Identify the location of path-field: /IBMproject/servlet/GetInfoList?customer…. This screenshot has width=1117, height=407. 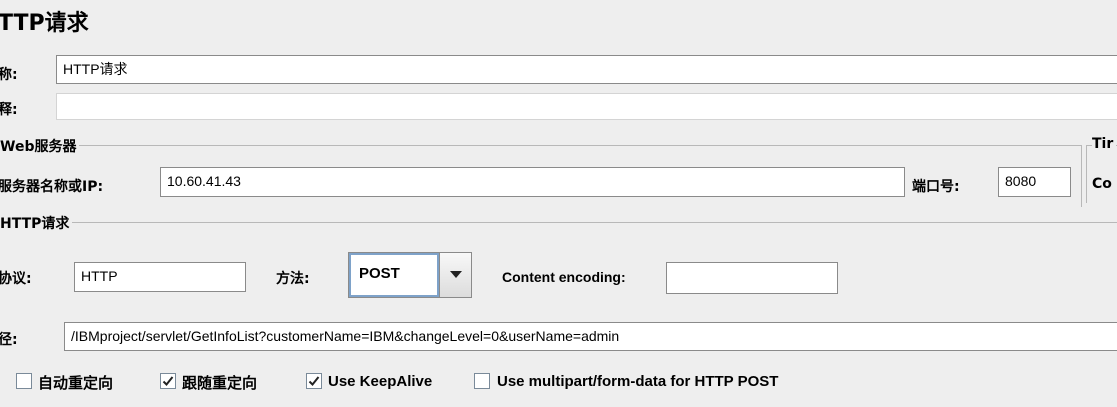
(590, 336).